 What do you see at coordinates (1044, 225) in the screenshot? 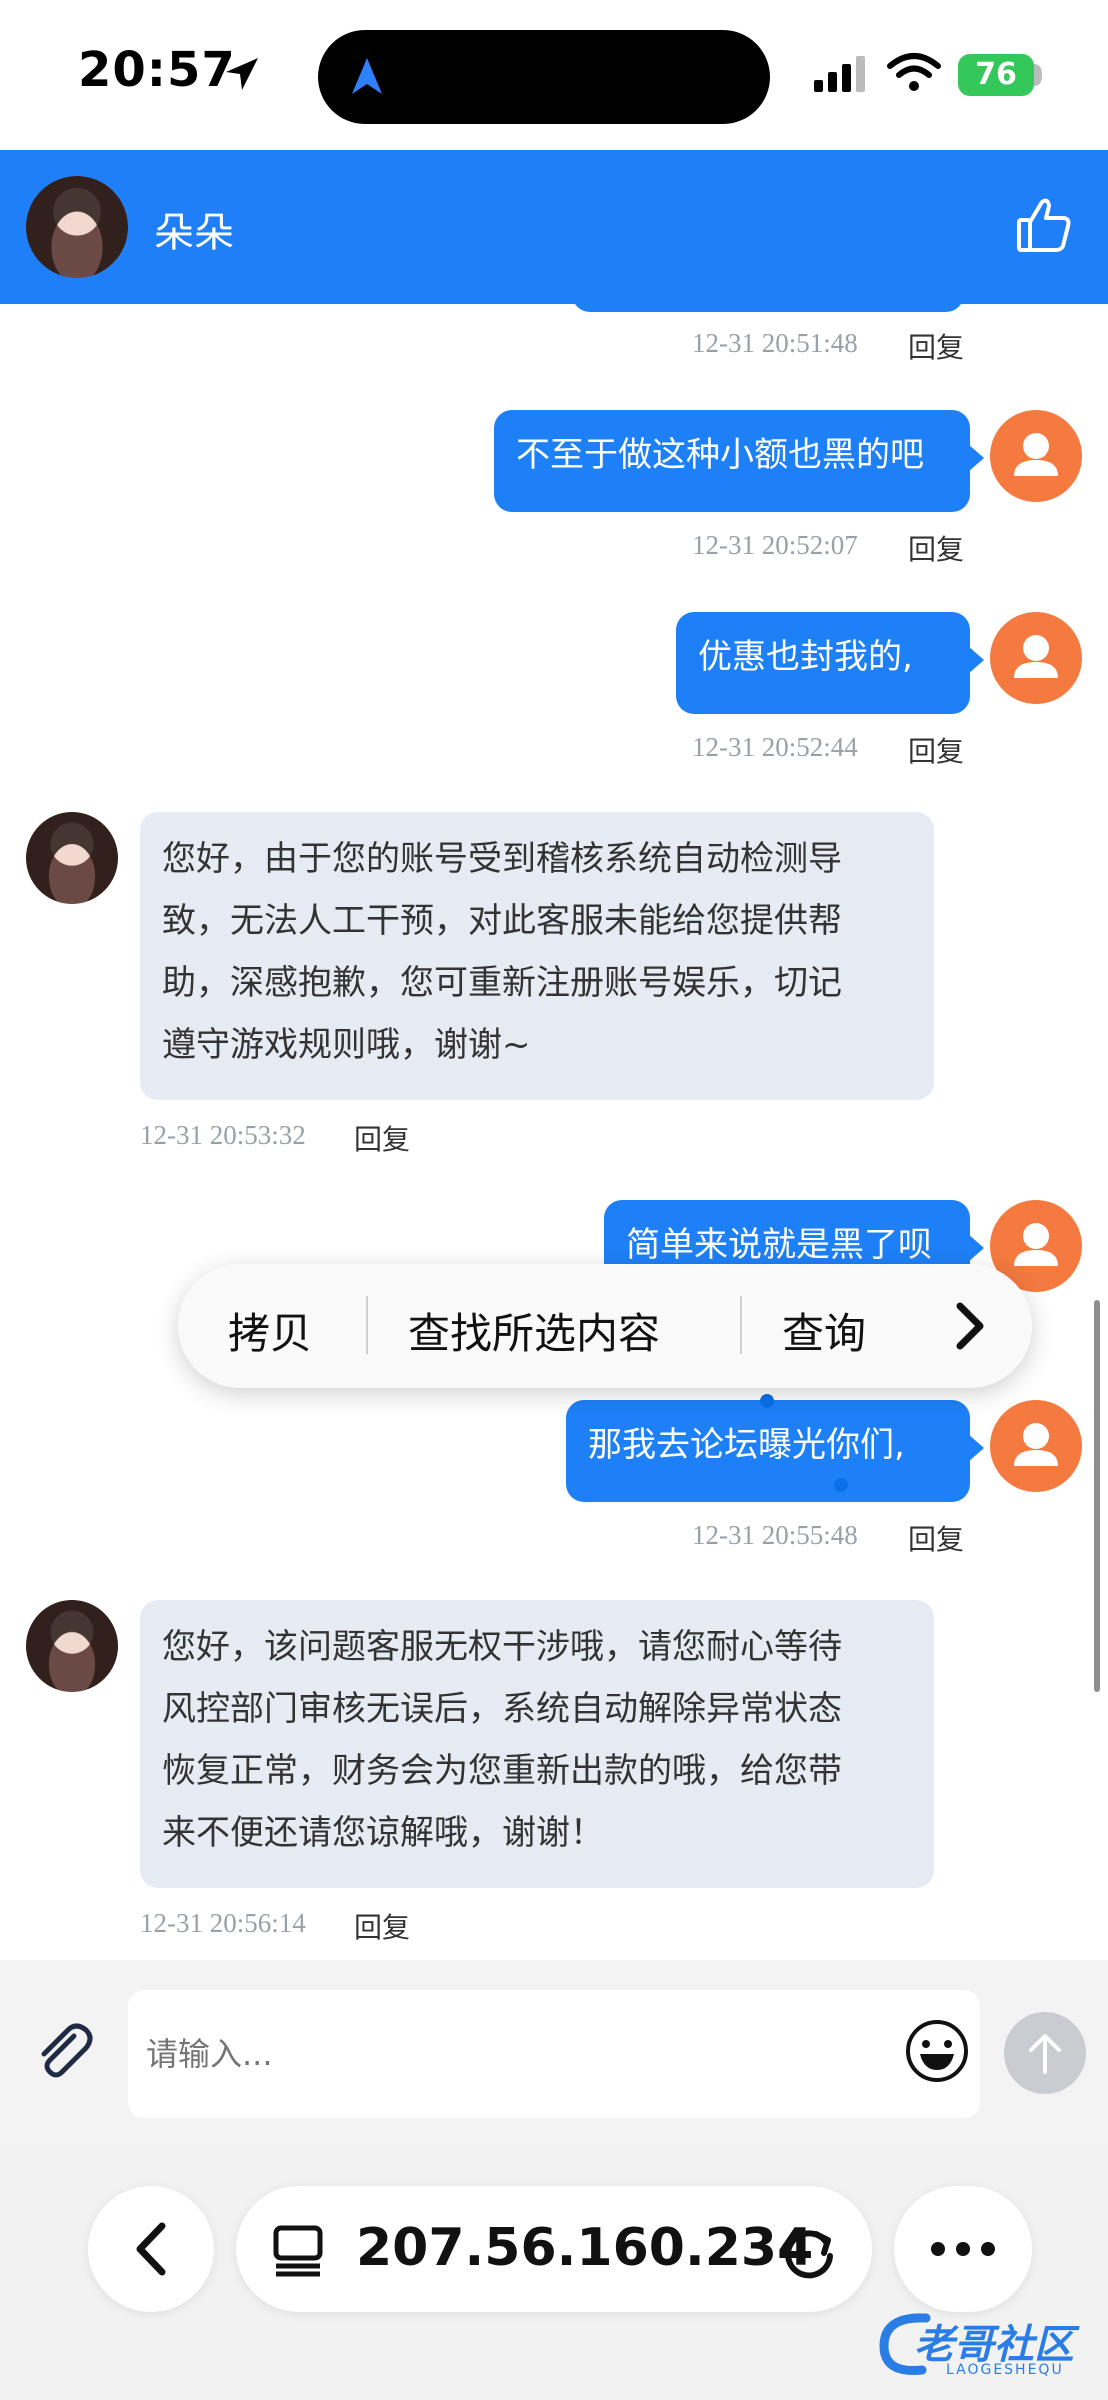
I see `thumbs-up-icon` at bounding box center [1044, 225].